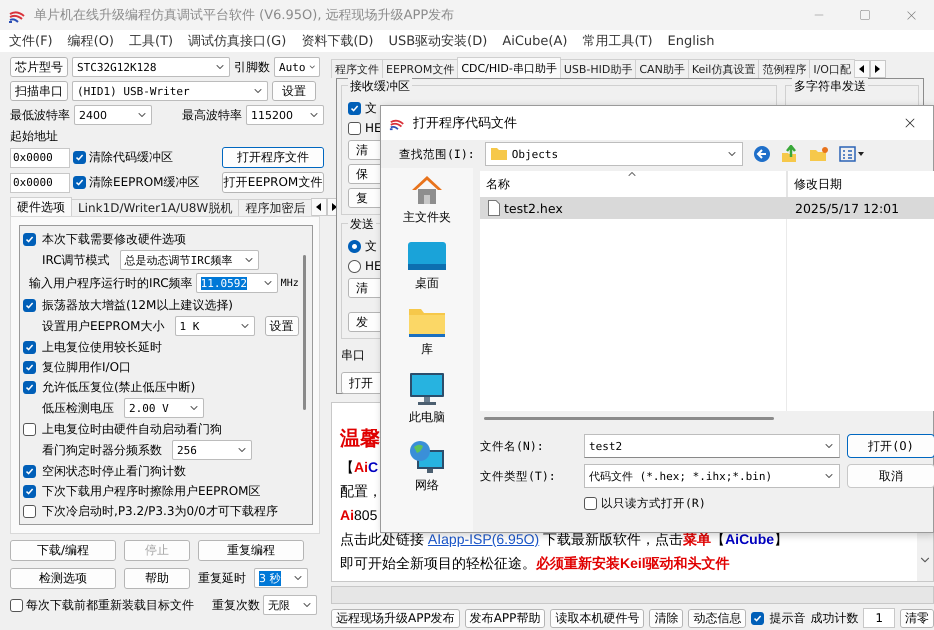 This screenshot has width=934, height=630. I want to click on place-item: 网络, so click(427, 467).